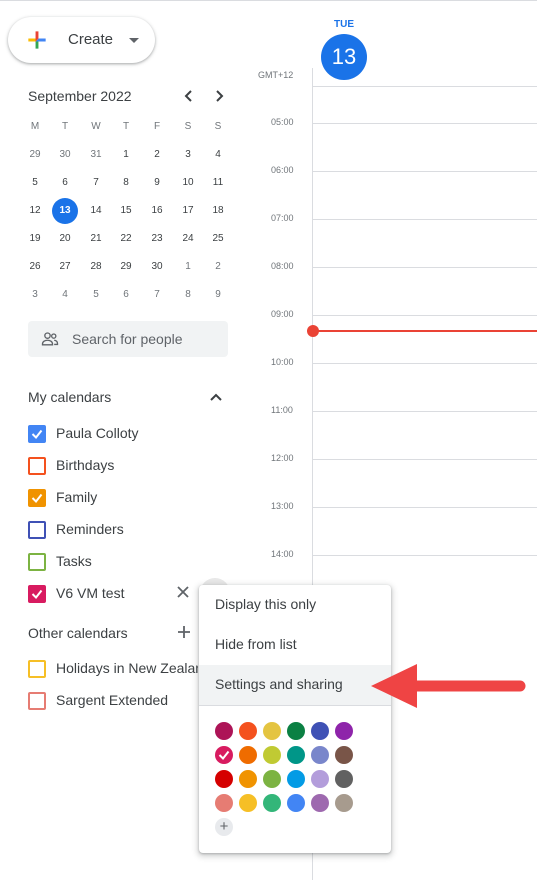 Image resolution: width=537 pixels, height=880 pixels. Describe the element at coordinates (81, 40) in the screenshot. I see `create-button: Create` at that location.